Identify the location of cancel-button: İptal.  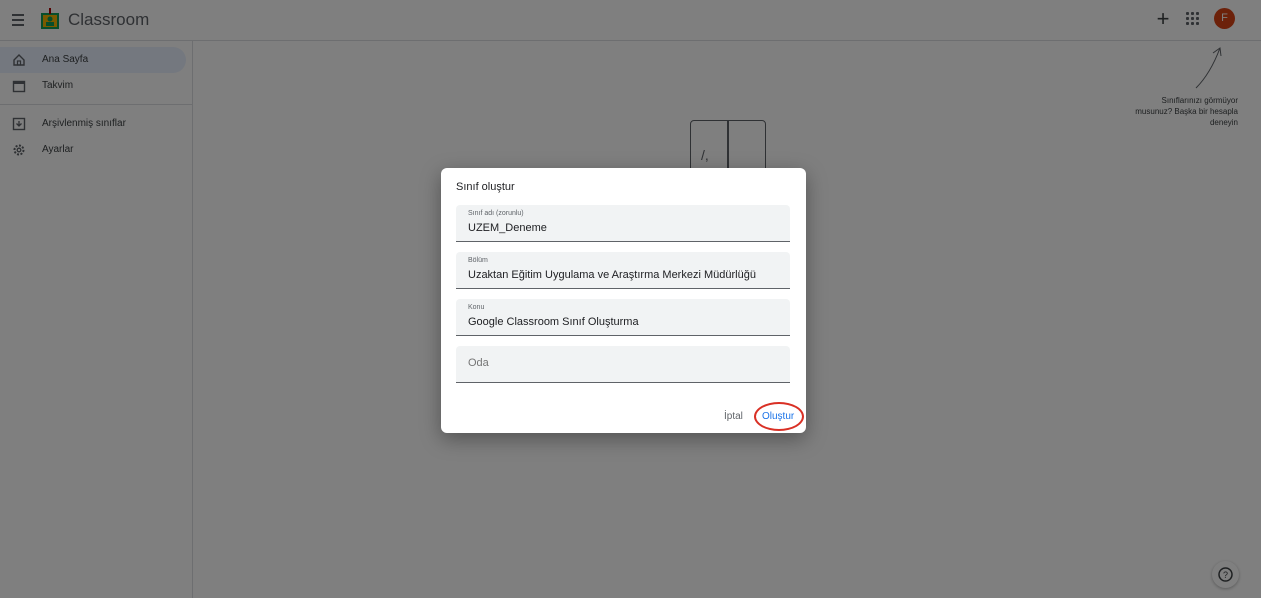
(733, 416).